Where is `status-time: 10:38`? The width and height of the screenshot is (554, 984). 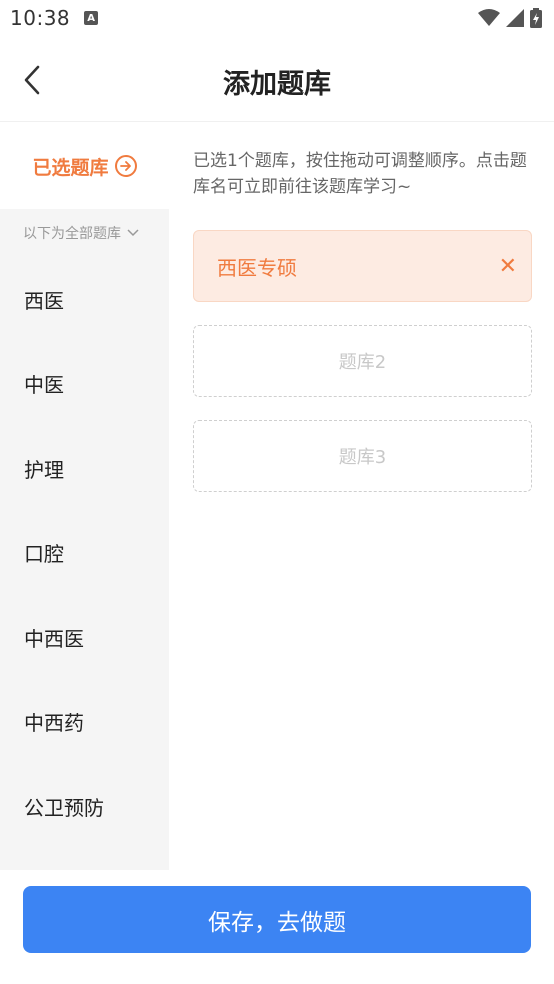
status-time: 10:38 is located at coordinates (40, 18).